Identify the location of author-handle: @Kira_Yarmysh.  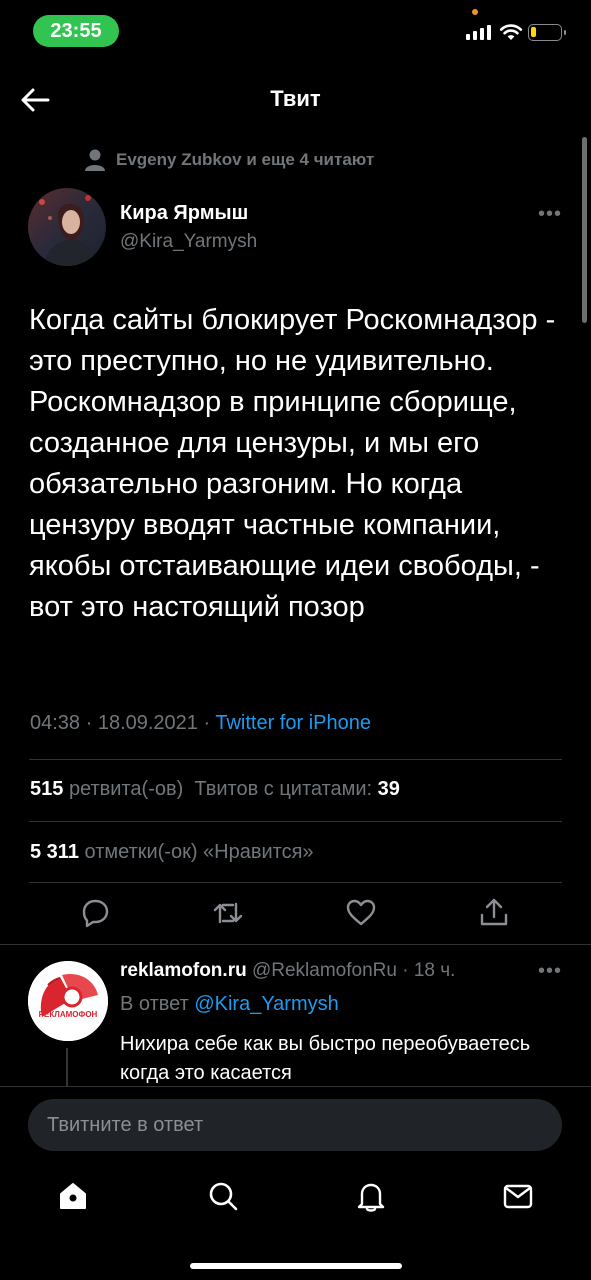
(188, 242).